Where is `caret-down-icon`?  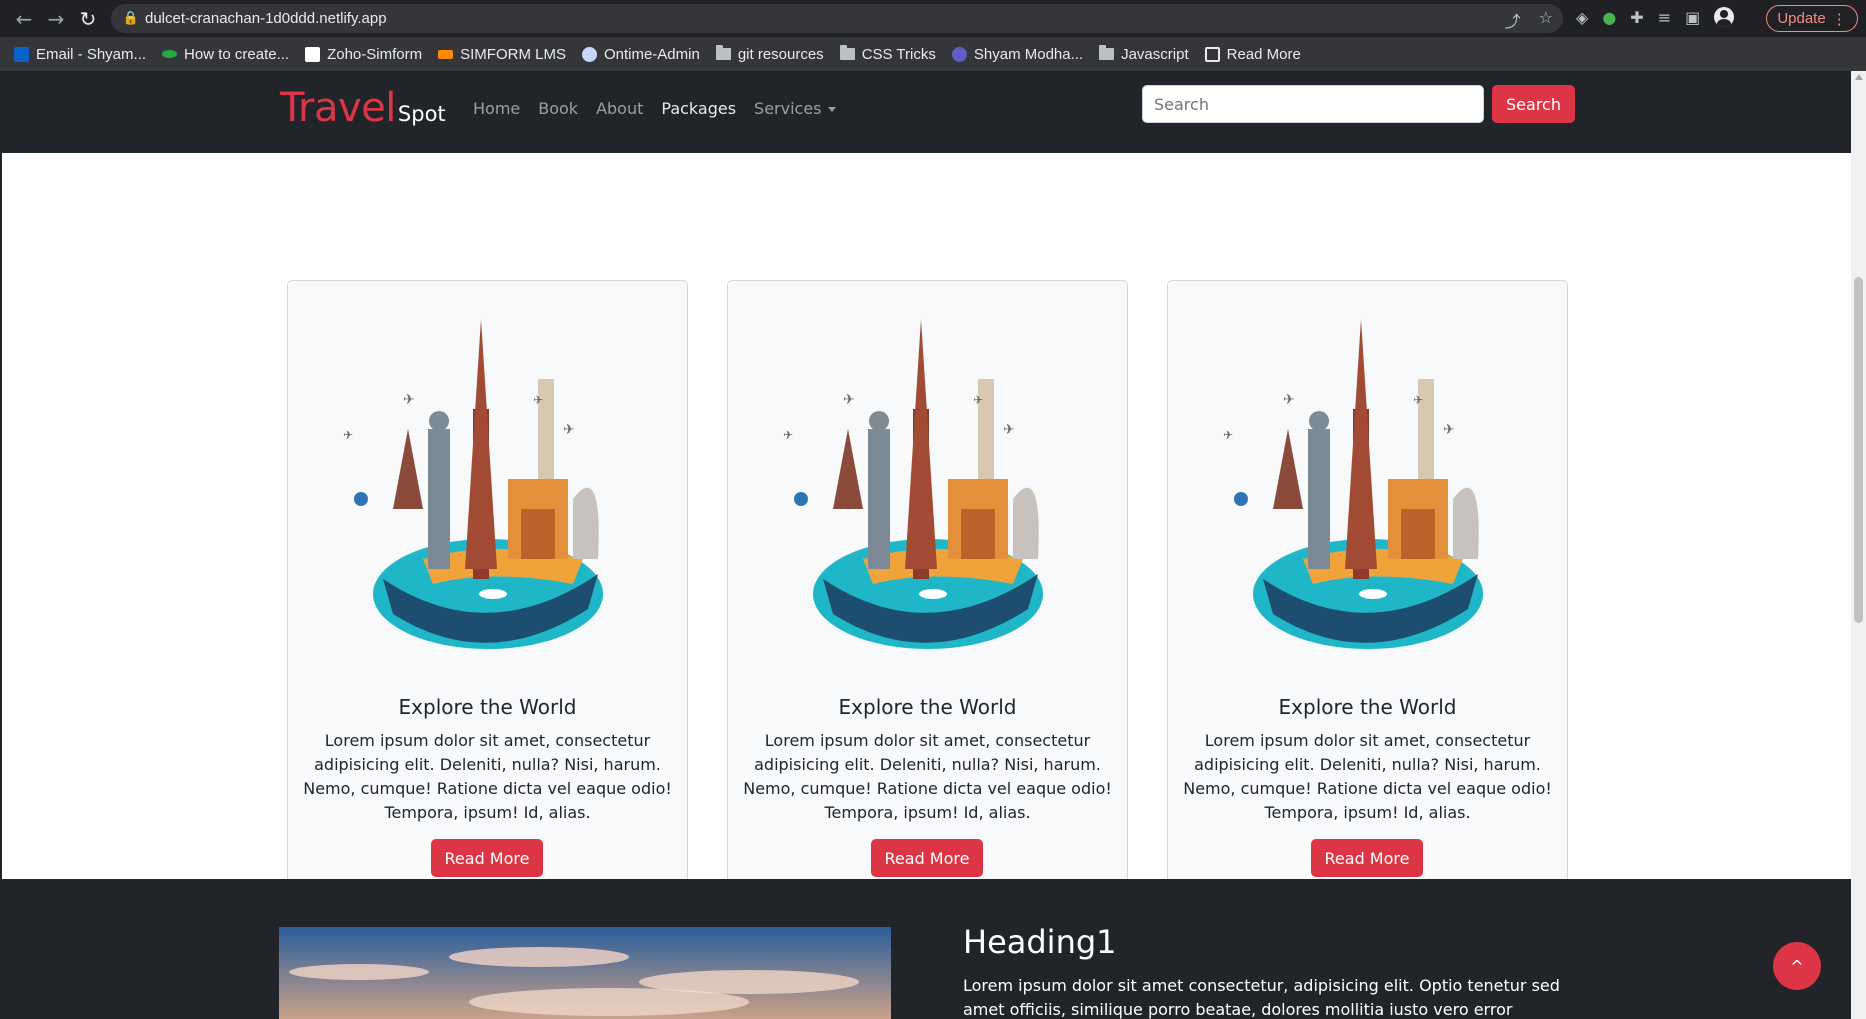
caret-down-icon is located at coordinates (831, 109).